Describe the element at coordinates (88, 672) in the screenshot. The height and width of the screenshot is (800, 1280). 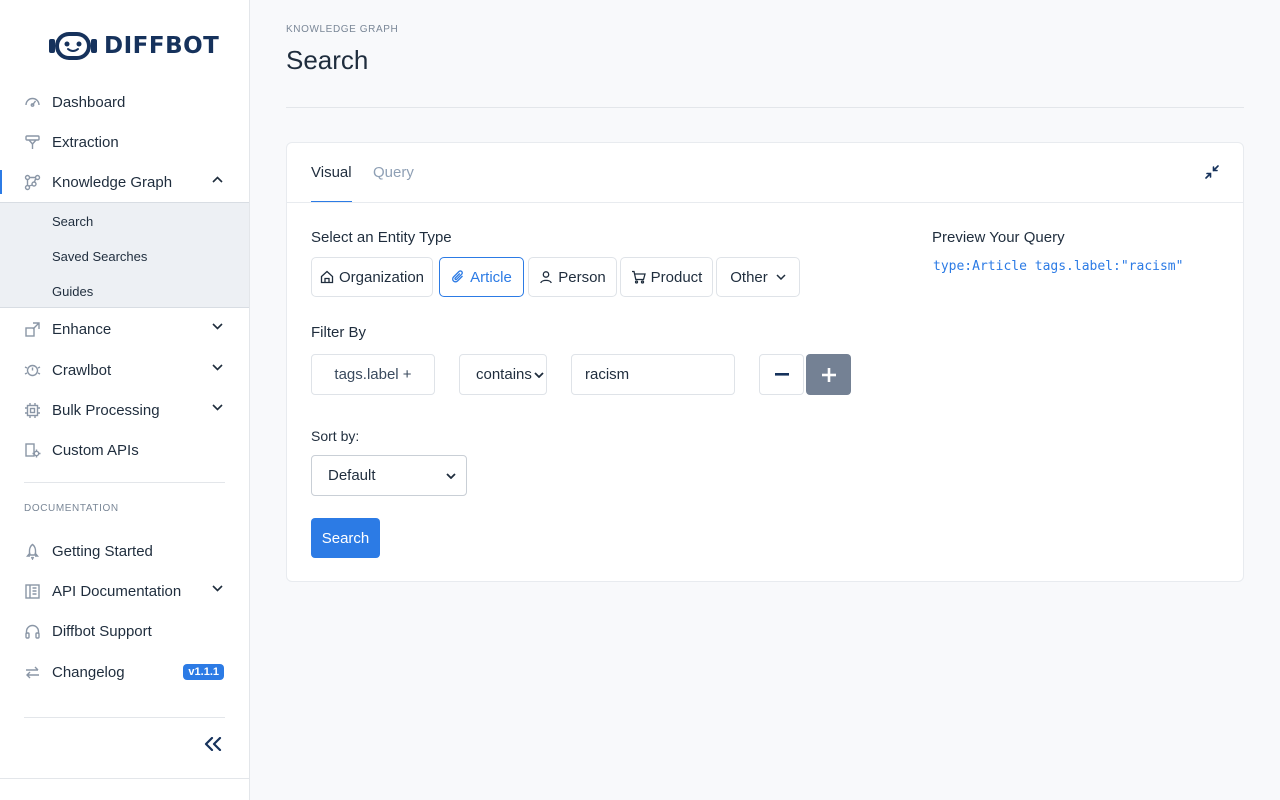
I see `sidebar-item-label: Changelog` at that location.